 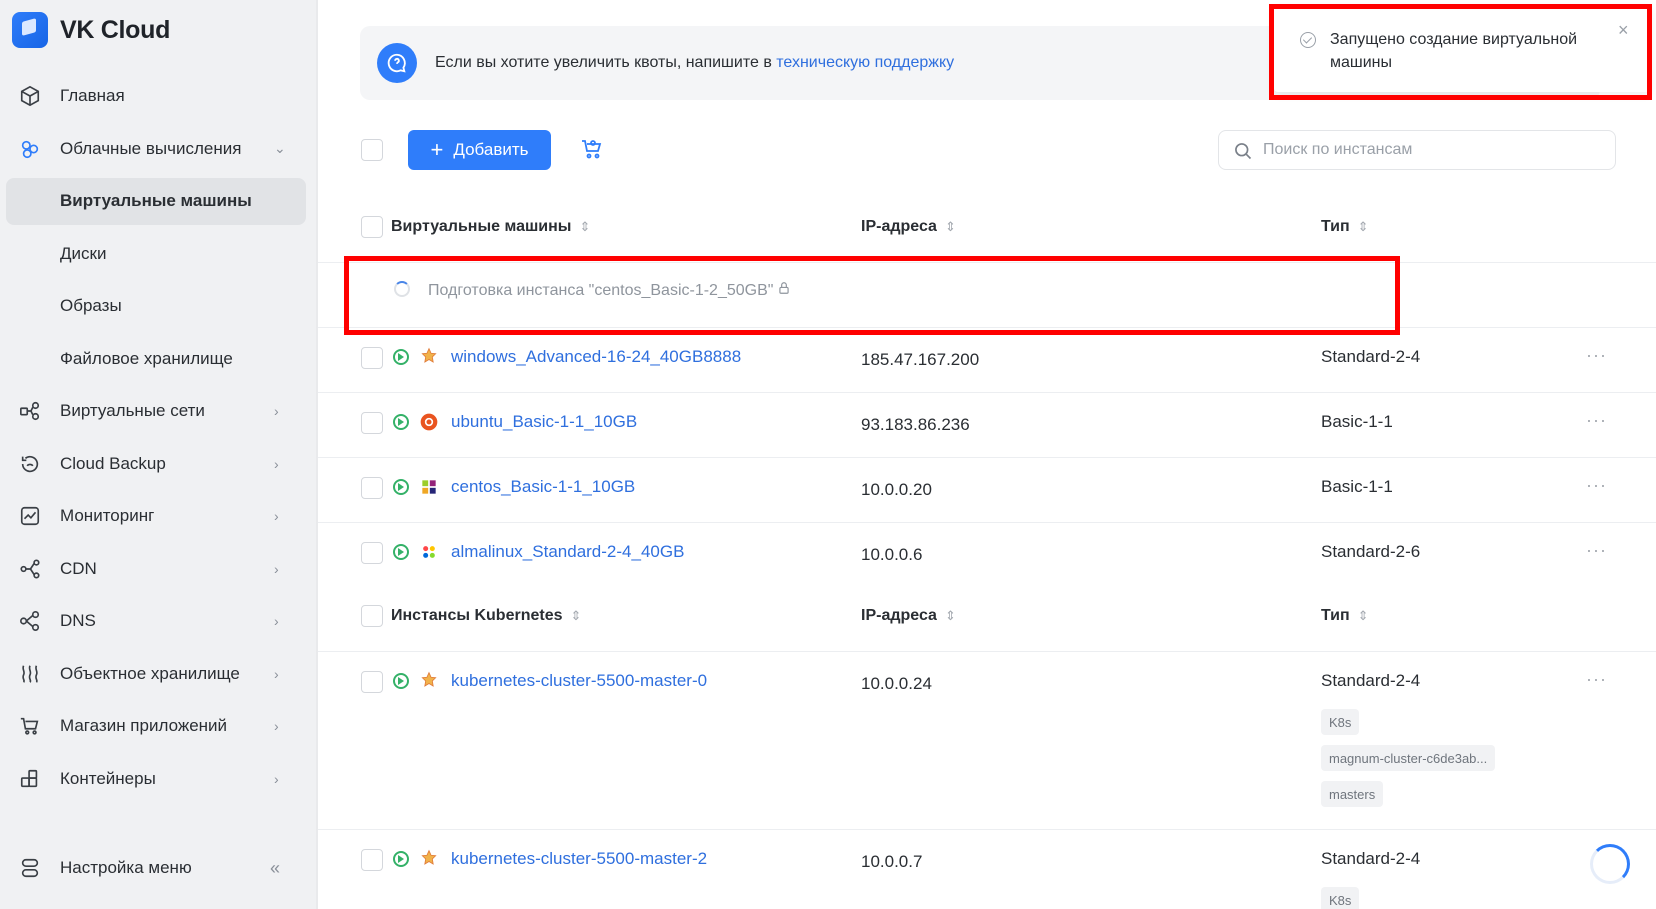 What do you see at coordinates (158, 516) in the screenshot?
I see `sidebar-item-monitoring: Мониторинг ›` at bounding box center [158, 516].